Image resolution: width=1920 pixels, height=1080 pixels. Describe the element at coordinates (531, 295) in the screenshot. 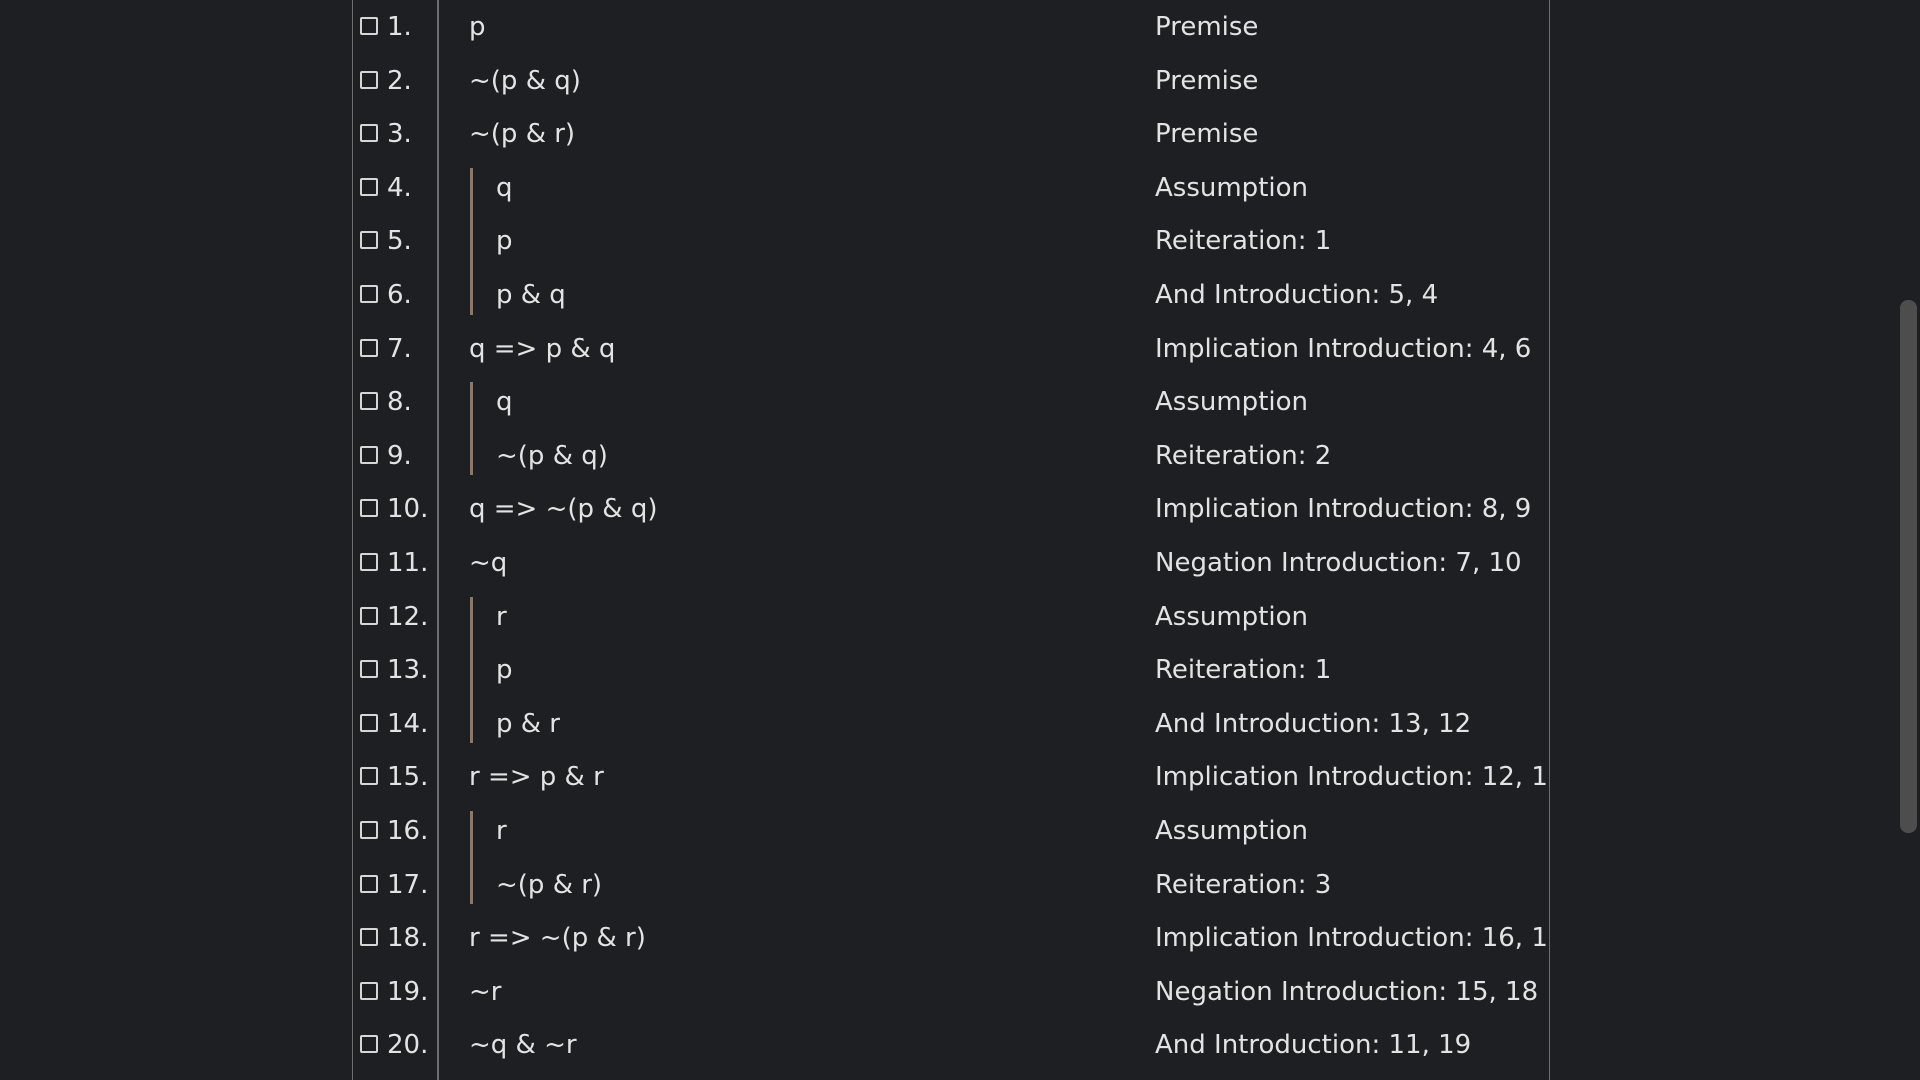

I see `formula: p & q` at that location.